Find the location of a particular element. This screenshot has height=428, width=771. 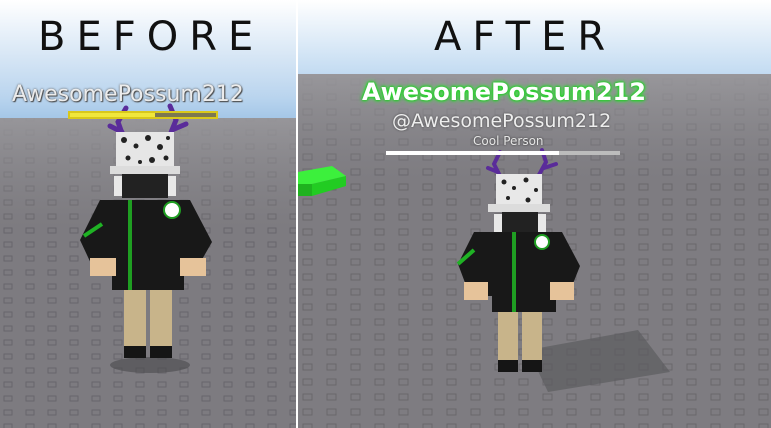

before-health-bar is located at coordinates (143, 115).